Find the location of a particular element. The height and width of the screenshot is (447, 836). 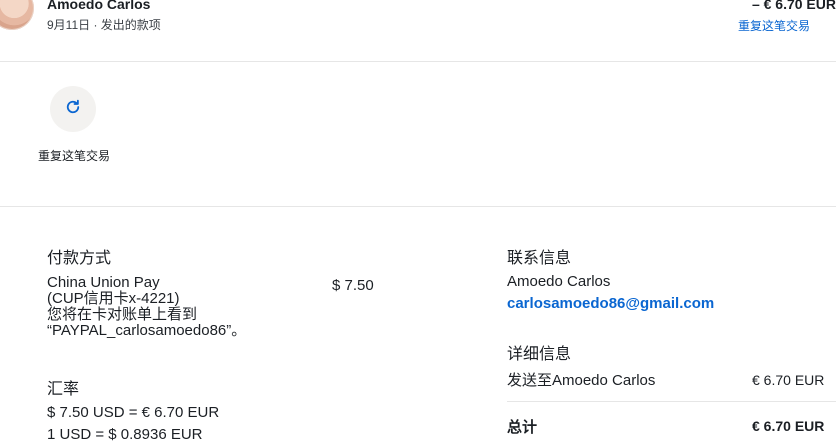

contact-info-heading: 联系信息 is located at coordinates (539, 258).